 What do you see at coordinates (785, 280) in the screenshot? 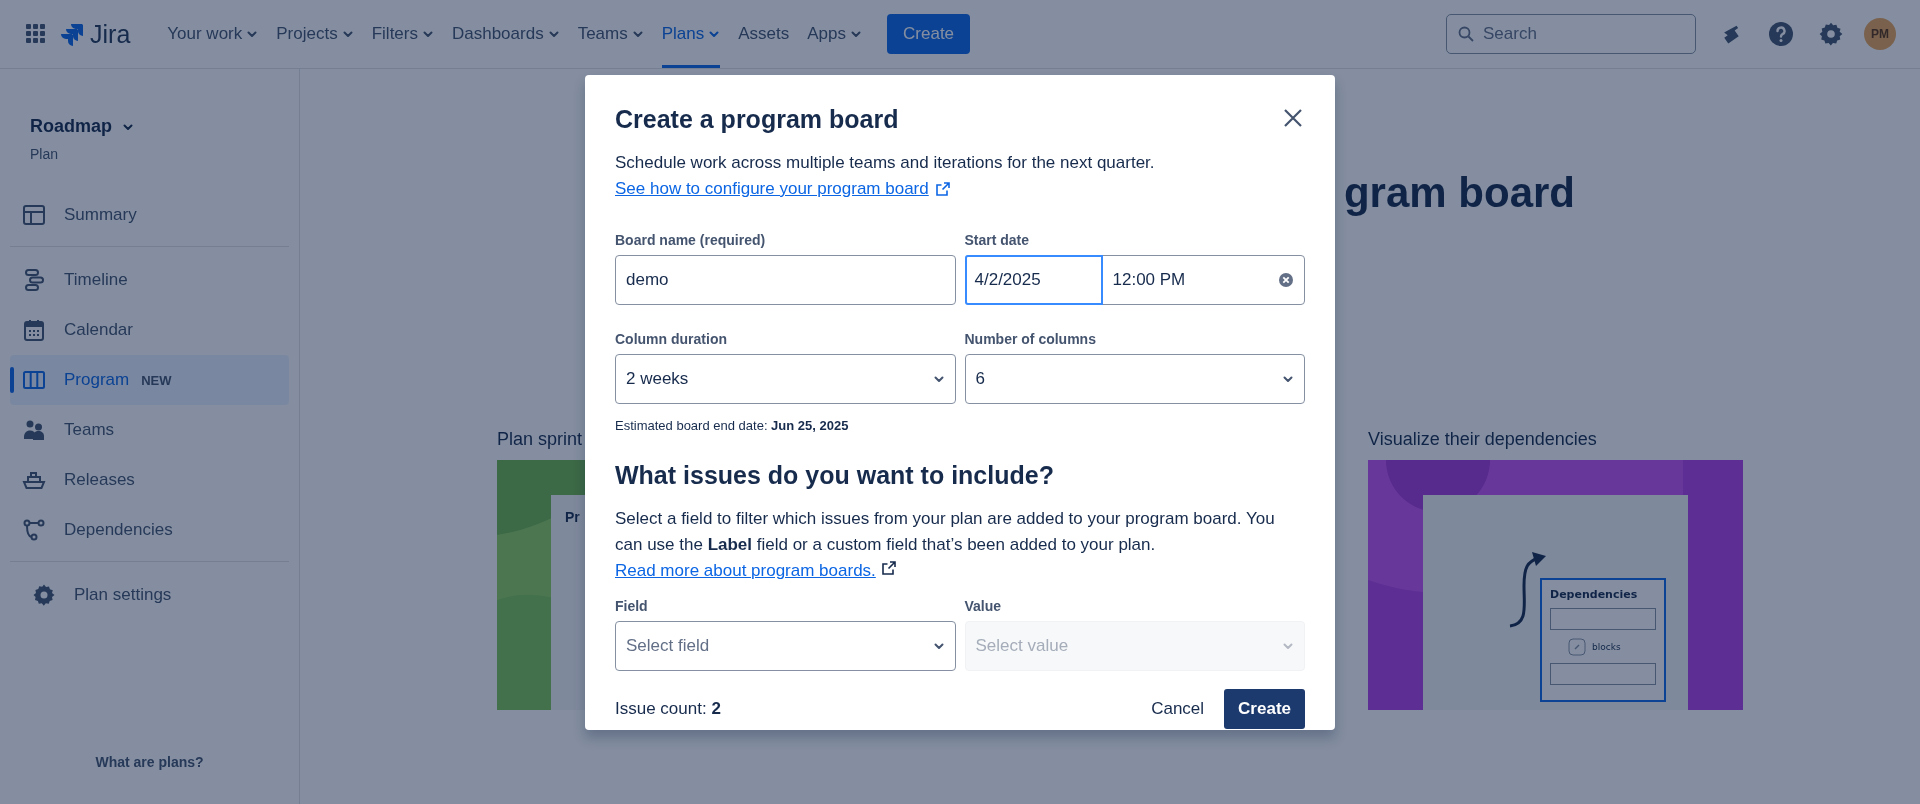
I see `board-name-input: demo` at bounding box center [785, 280].